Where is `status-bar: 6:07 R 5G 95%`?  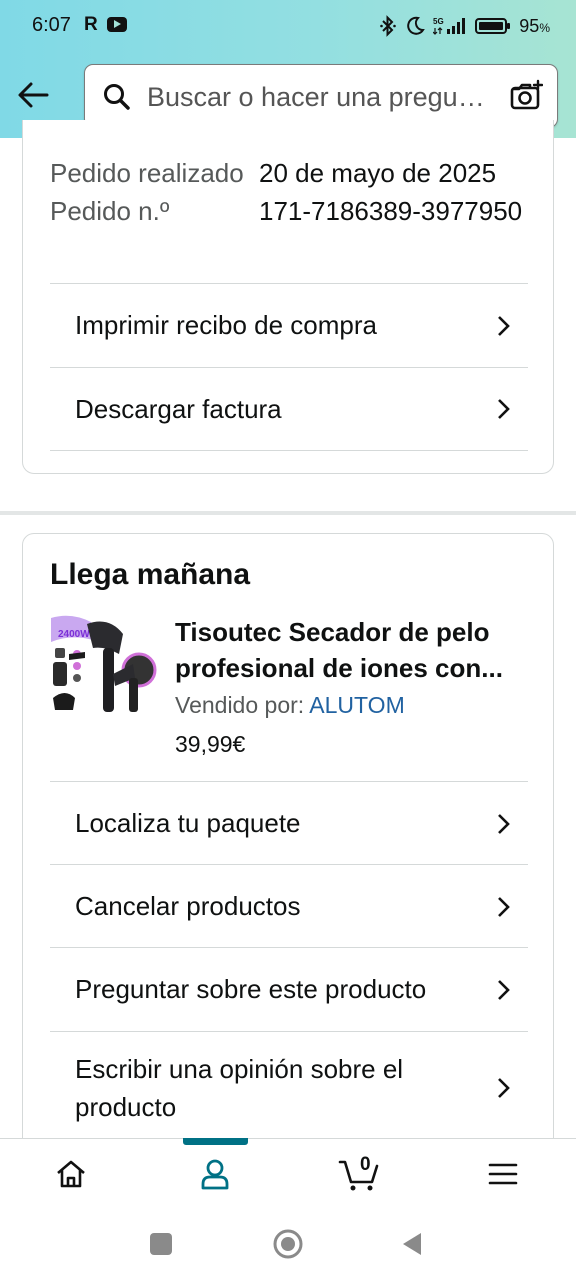 status-bar: 6:07 R 5G 95% is located at coordinates (288, 26).